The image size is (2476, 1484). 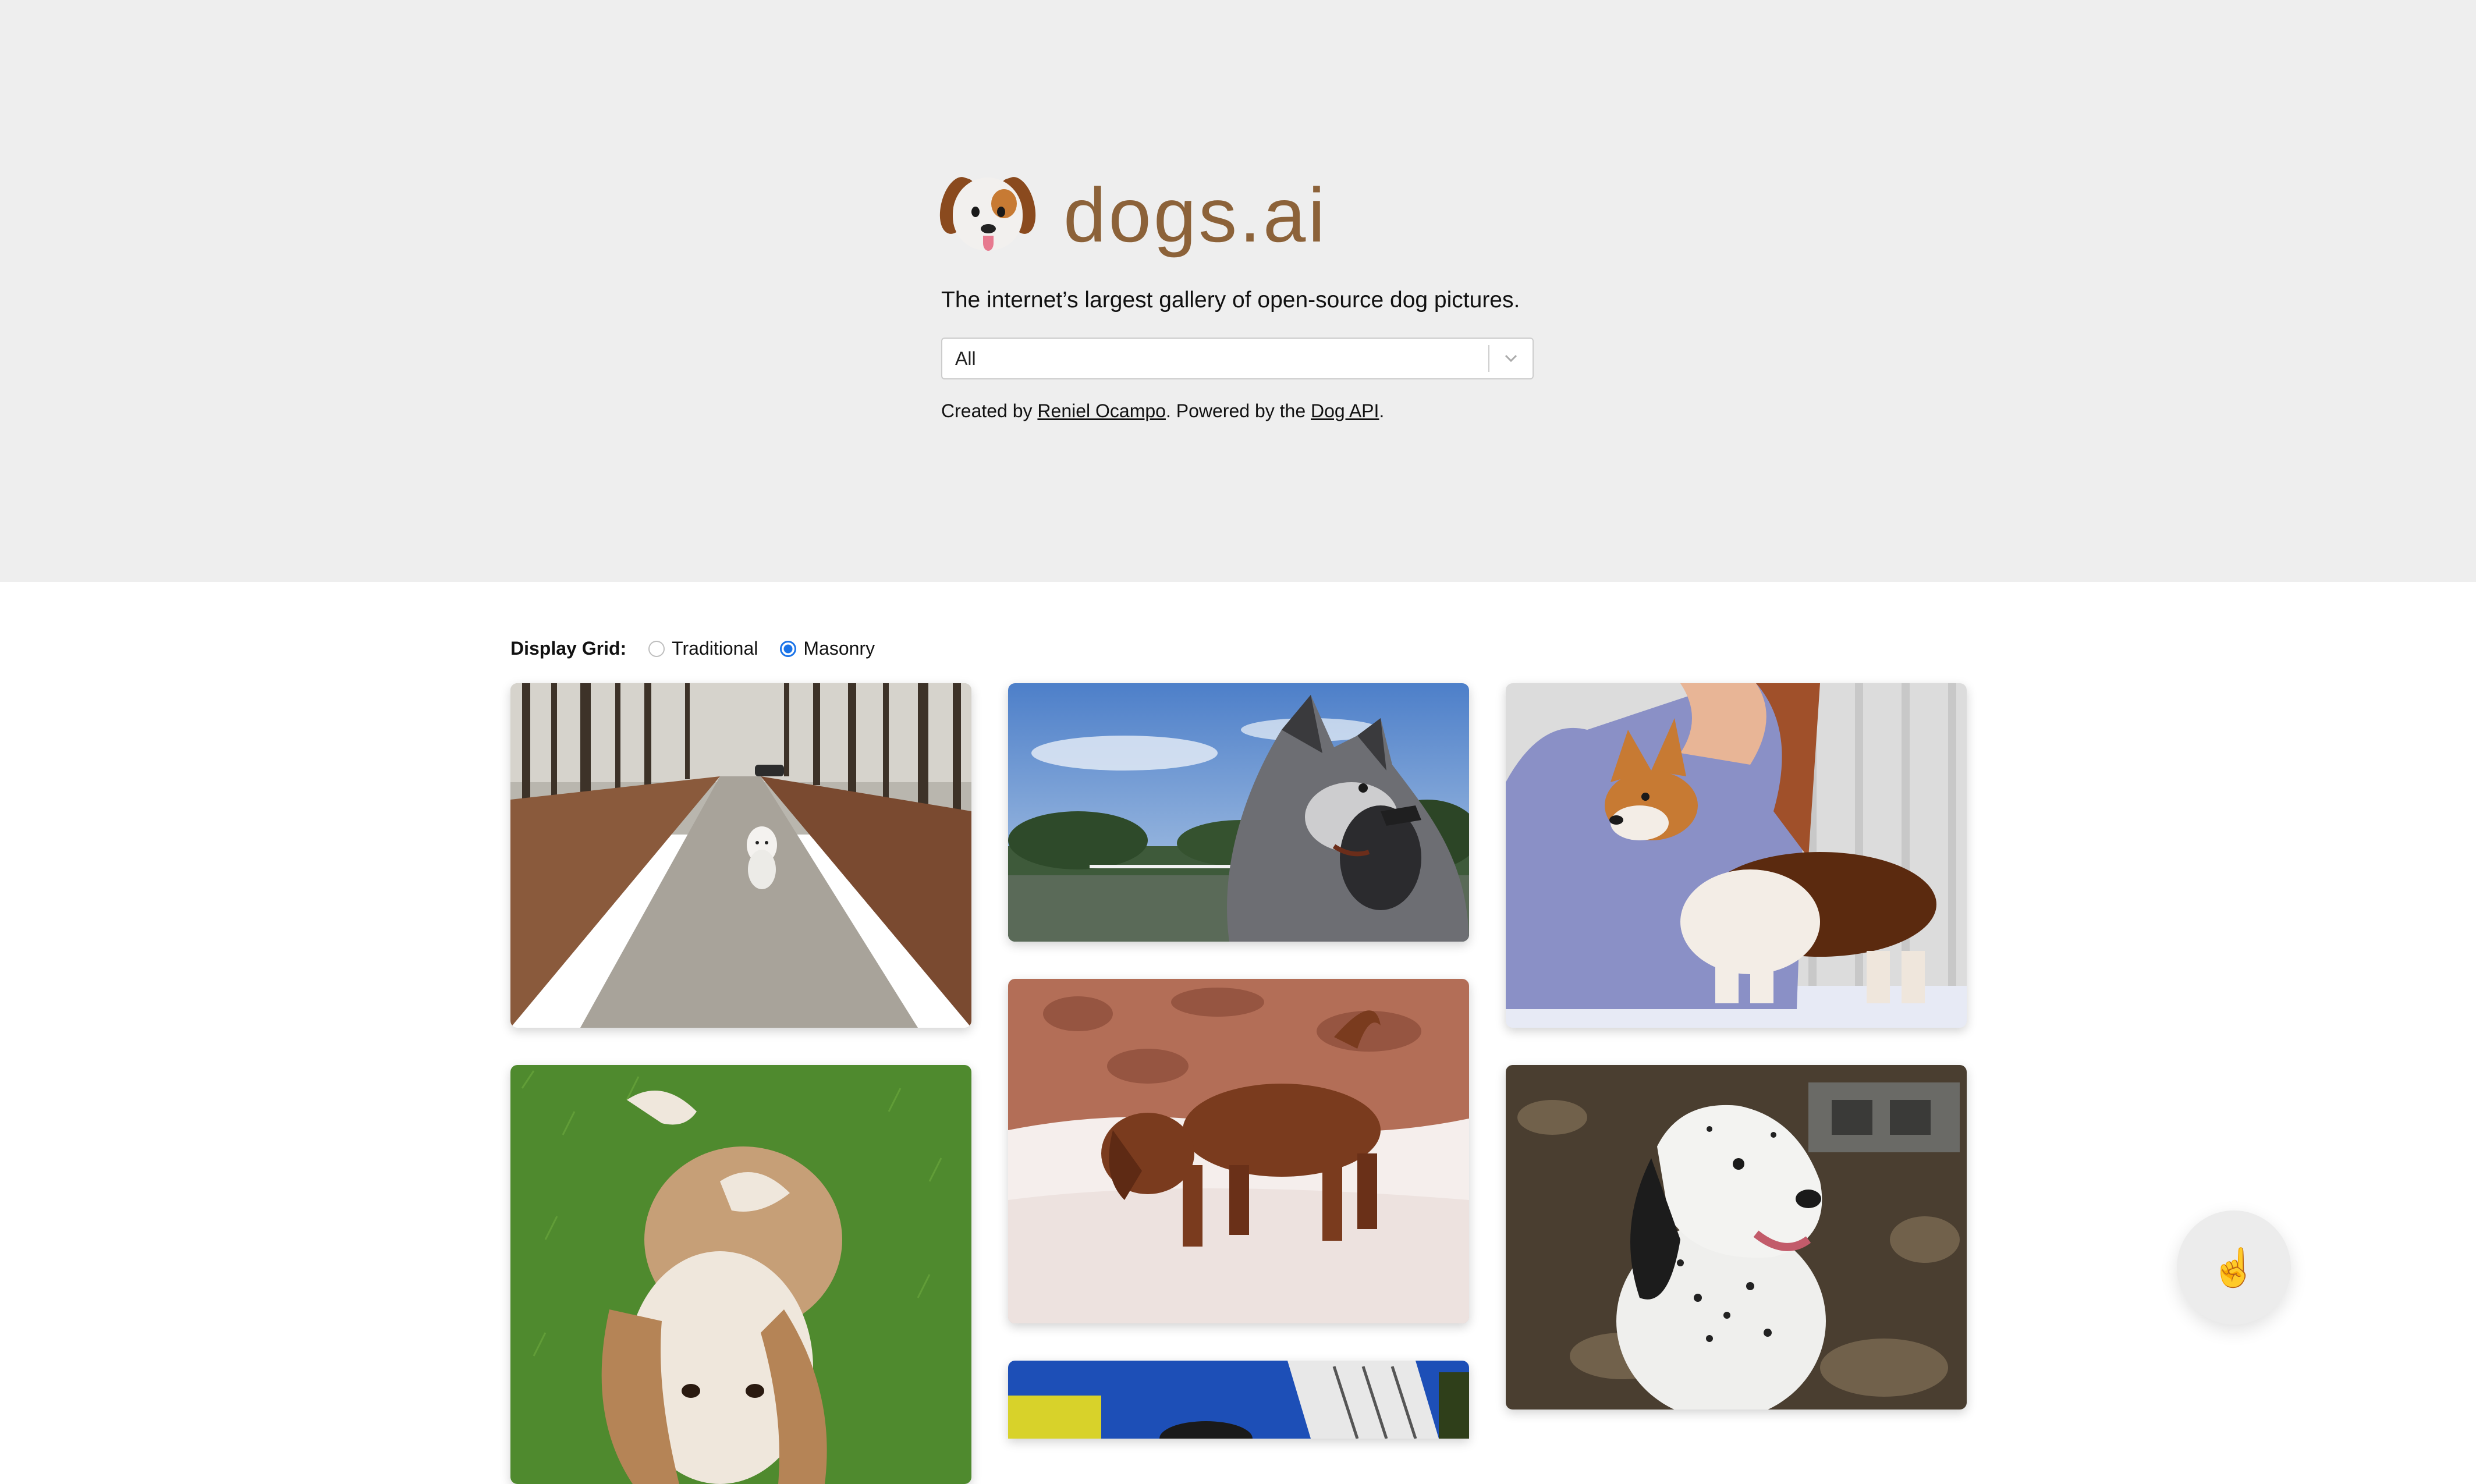 What do you see at coordinates (989, 410) in the screenshot?
I see `credits-prefix: Created by` at bounding box center [989, 410].